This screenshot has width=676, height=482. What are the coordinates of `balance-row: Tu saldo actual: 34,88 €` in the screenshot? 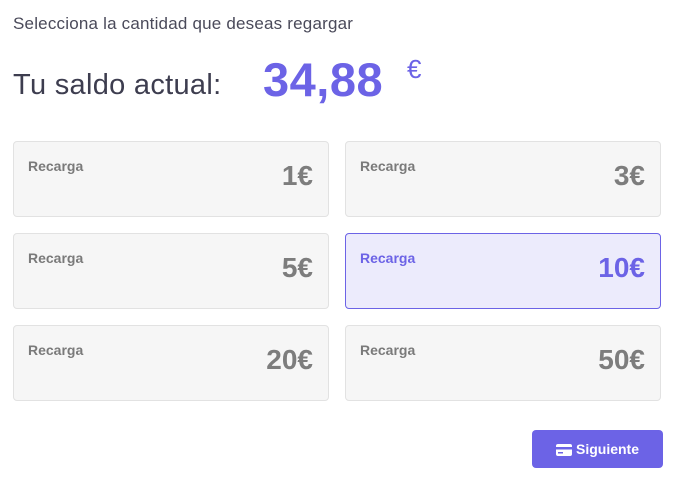 It's located at (313, 82).